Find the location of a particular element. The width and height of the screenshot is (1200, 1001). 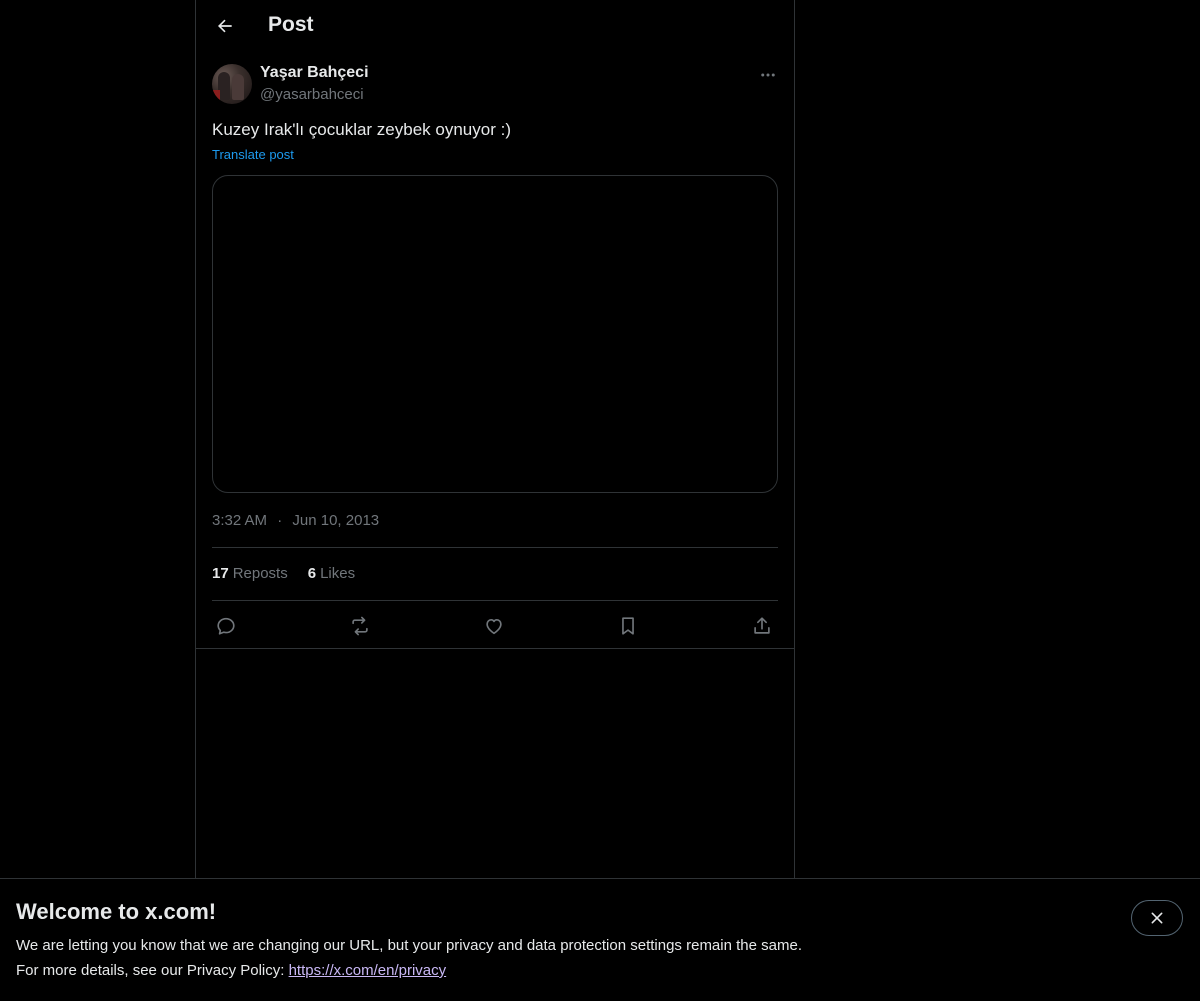

post-actions is located at coordinates (495, 626).